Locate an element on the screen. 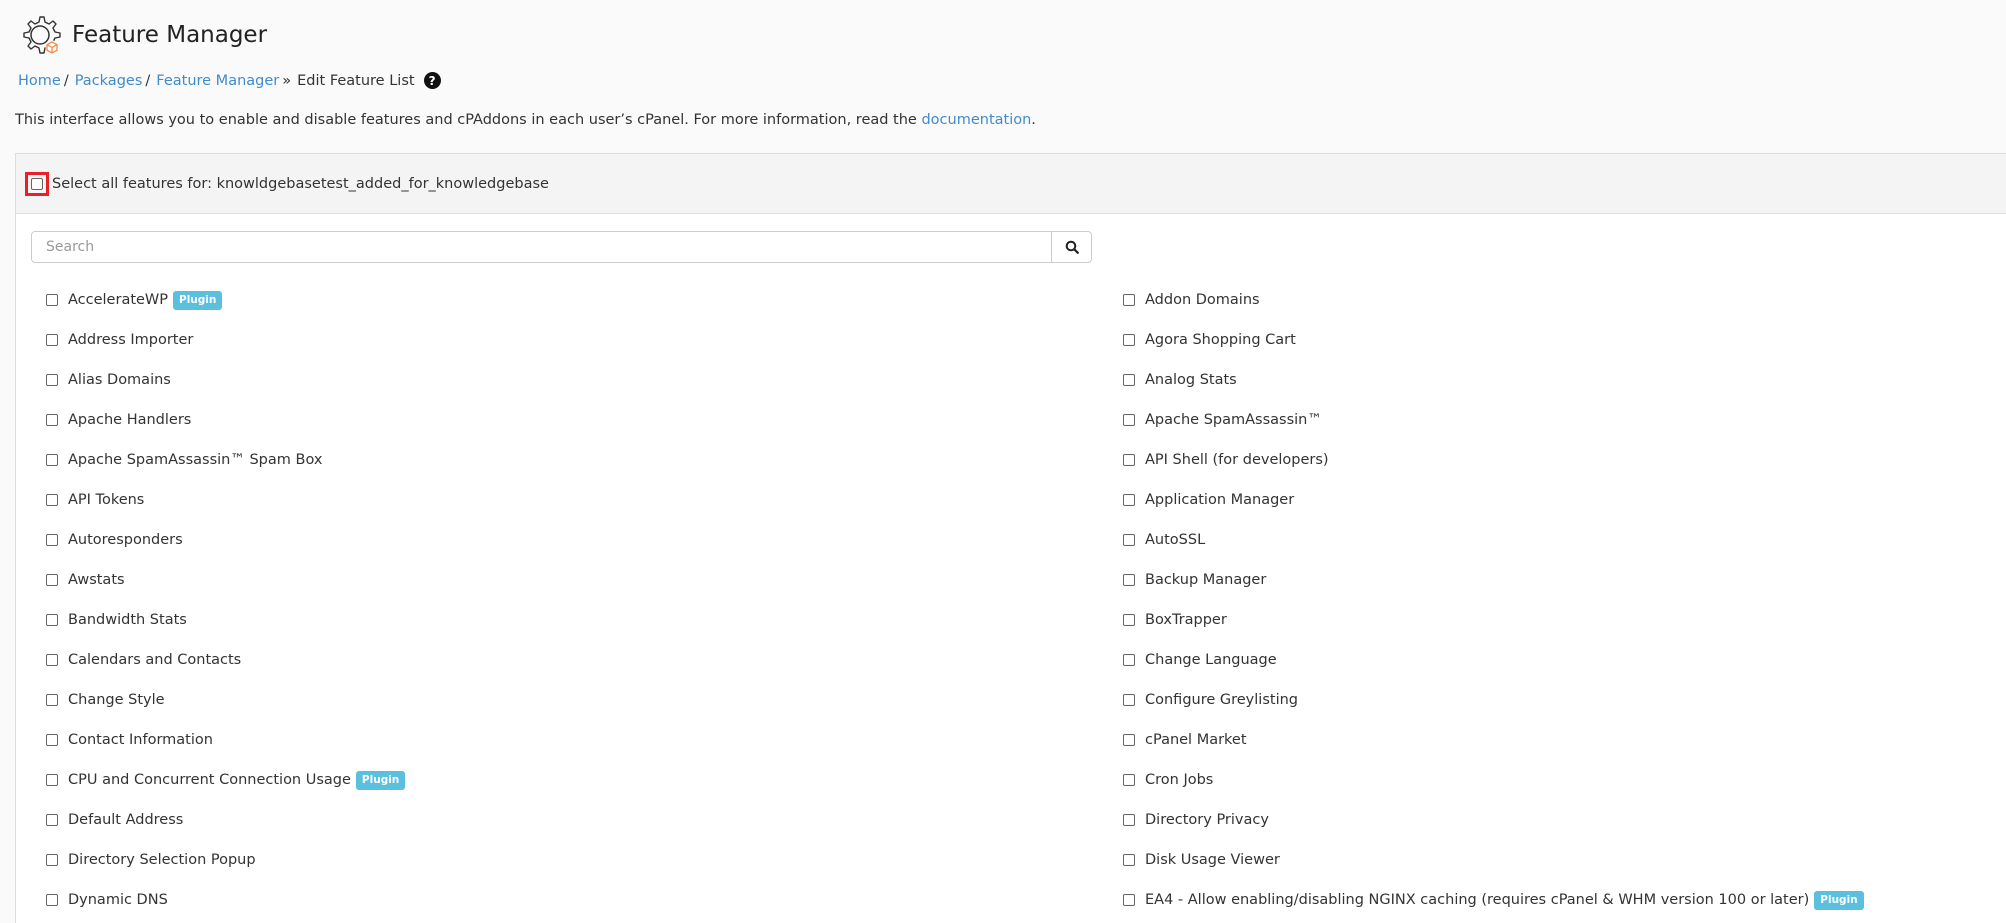 The width and height of the screenshot is (2006, 923). select-all-highlight is located at coordinates (37, 183).